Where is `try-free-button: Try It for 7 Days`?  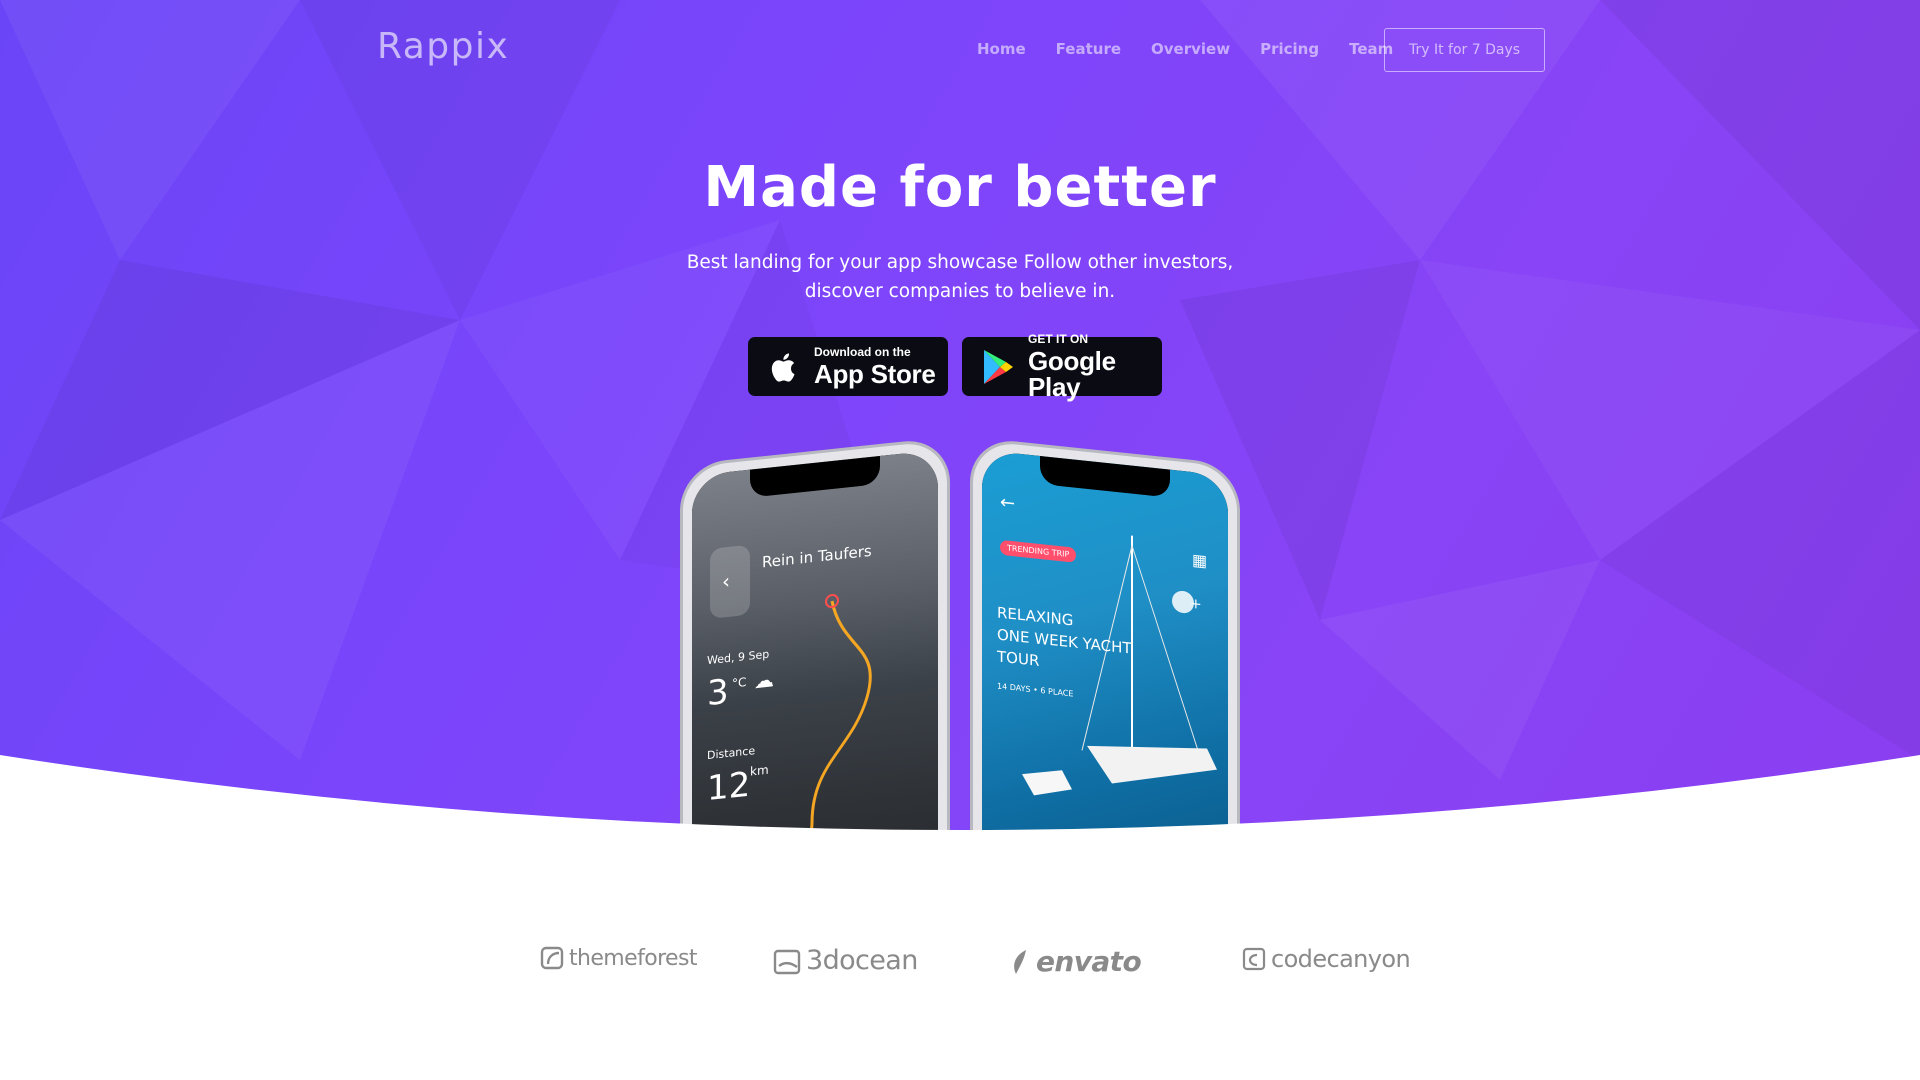 try-free-button: Try It for 7 Days is located at coordinates (1464, 50).